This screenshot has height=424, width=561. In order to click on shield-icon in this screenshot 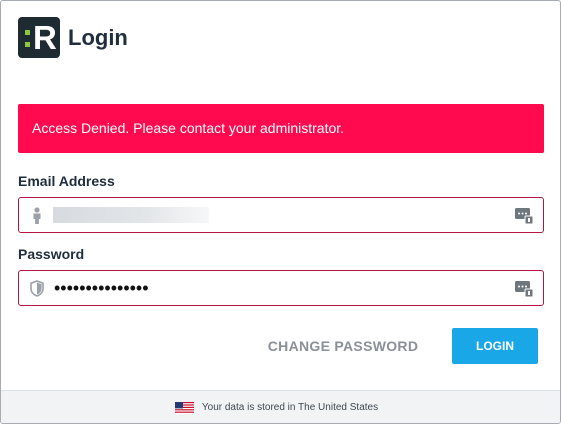, I will do `click(37, 288)`.